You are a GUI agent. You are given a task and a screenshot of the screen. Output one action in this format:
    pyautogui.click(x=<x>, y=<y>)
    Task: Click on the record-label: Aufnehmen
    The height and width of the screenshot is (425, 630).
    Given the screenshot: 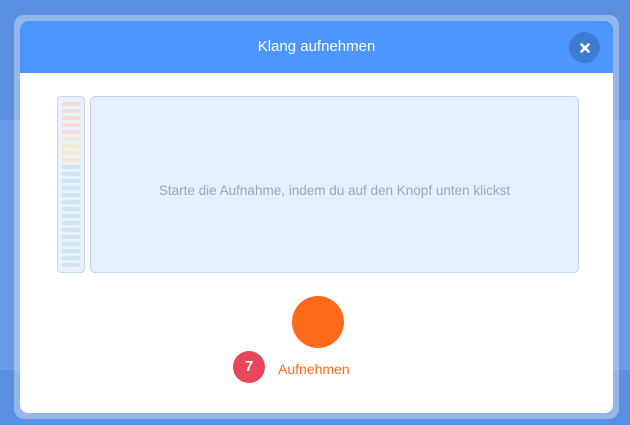 What is the action you would take?
    pyautogui.click(x=314, y=369)
    